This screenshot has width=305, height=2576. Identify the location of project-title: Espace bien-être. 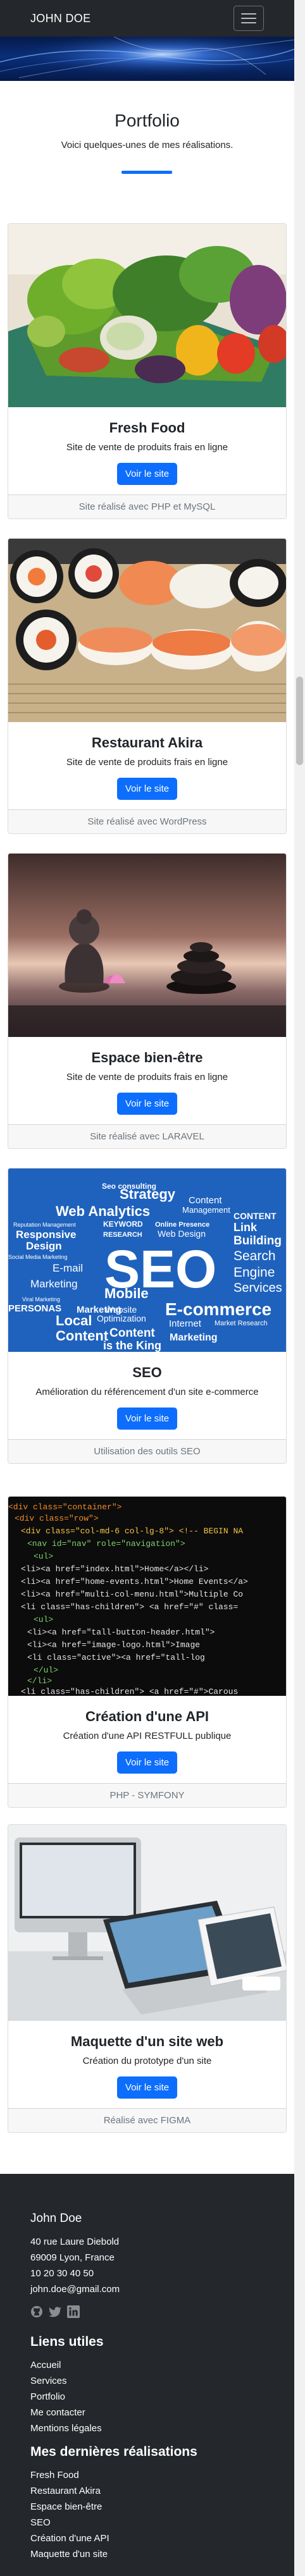
(147, 1057).